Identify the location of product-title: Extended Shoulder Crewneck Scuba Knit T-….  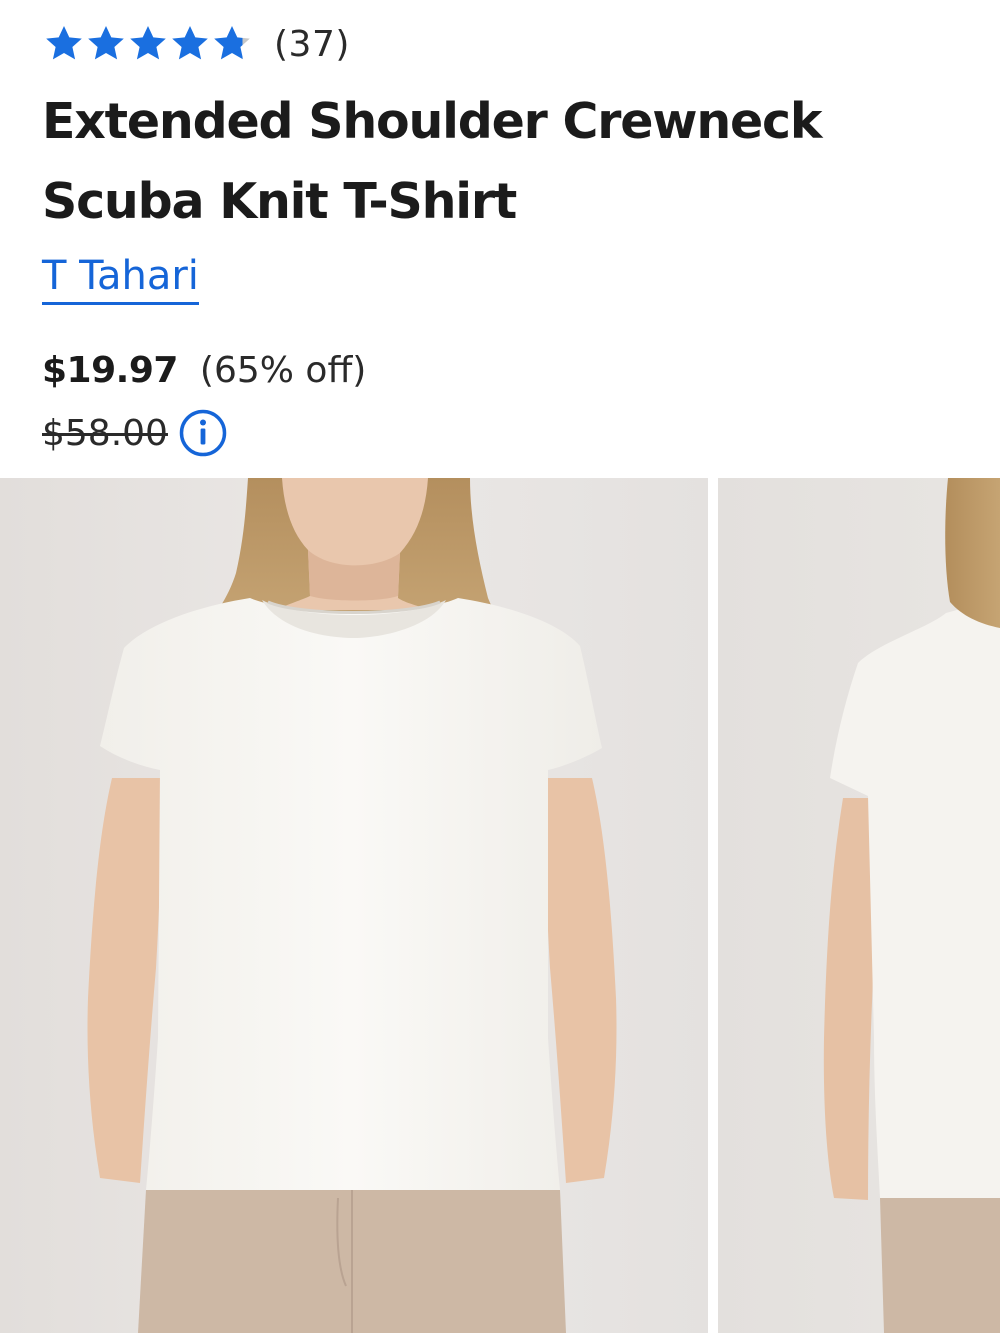
(432, 161).